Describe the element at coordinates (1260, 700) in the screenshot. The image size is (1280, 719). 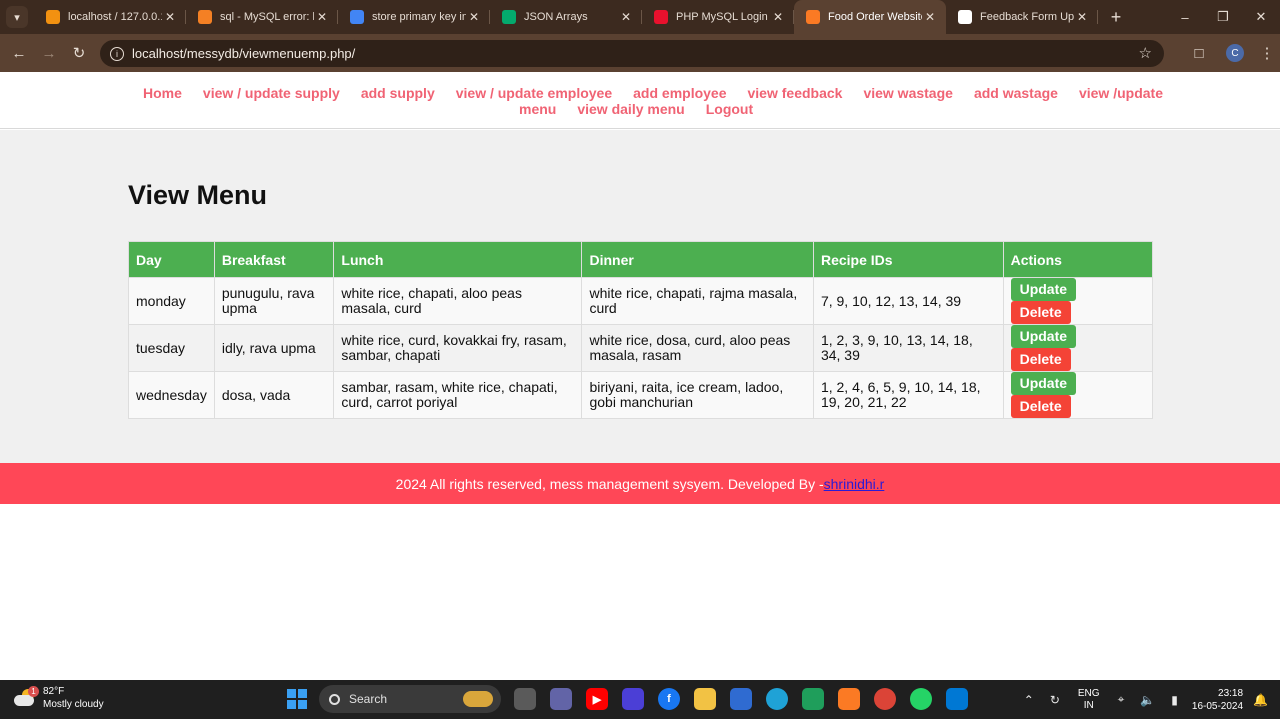
I see `notification-bell-icon: 🔔` at that location.